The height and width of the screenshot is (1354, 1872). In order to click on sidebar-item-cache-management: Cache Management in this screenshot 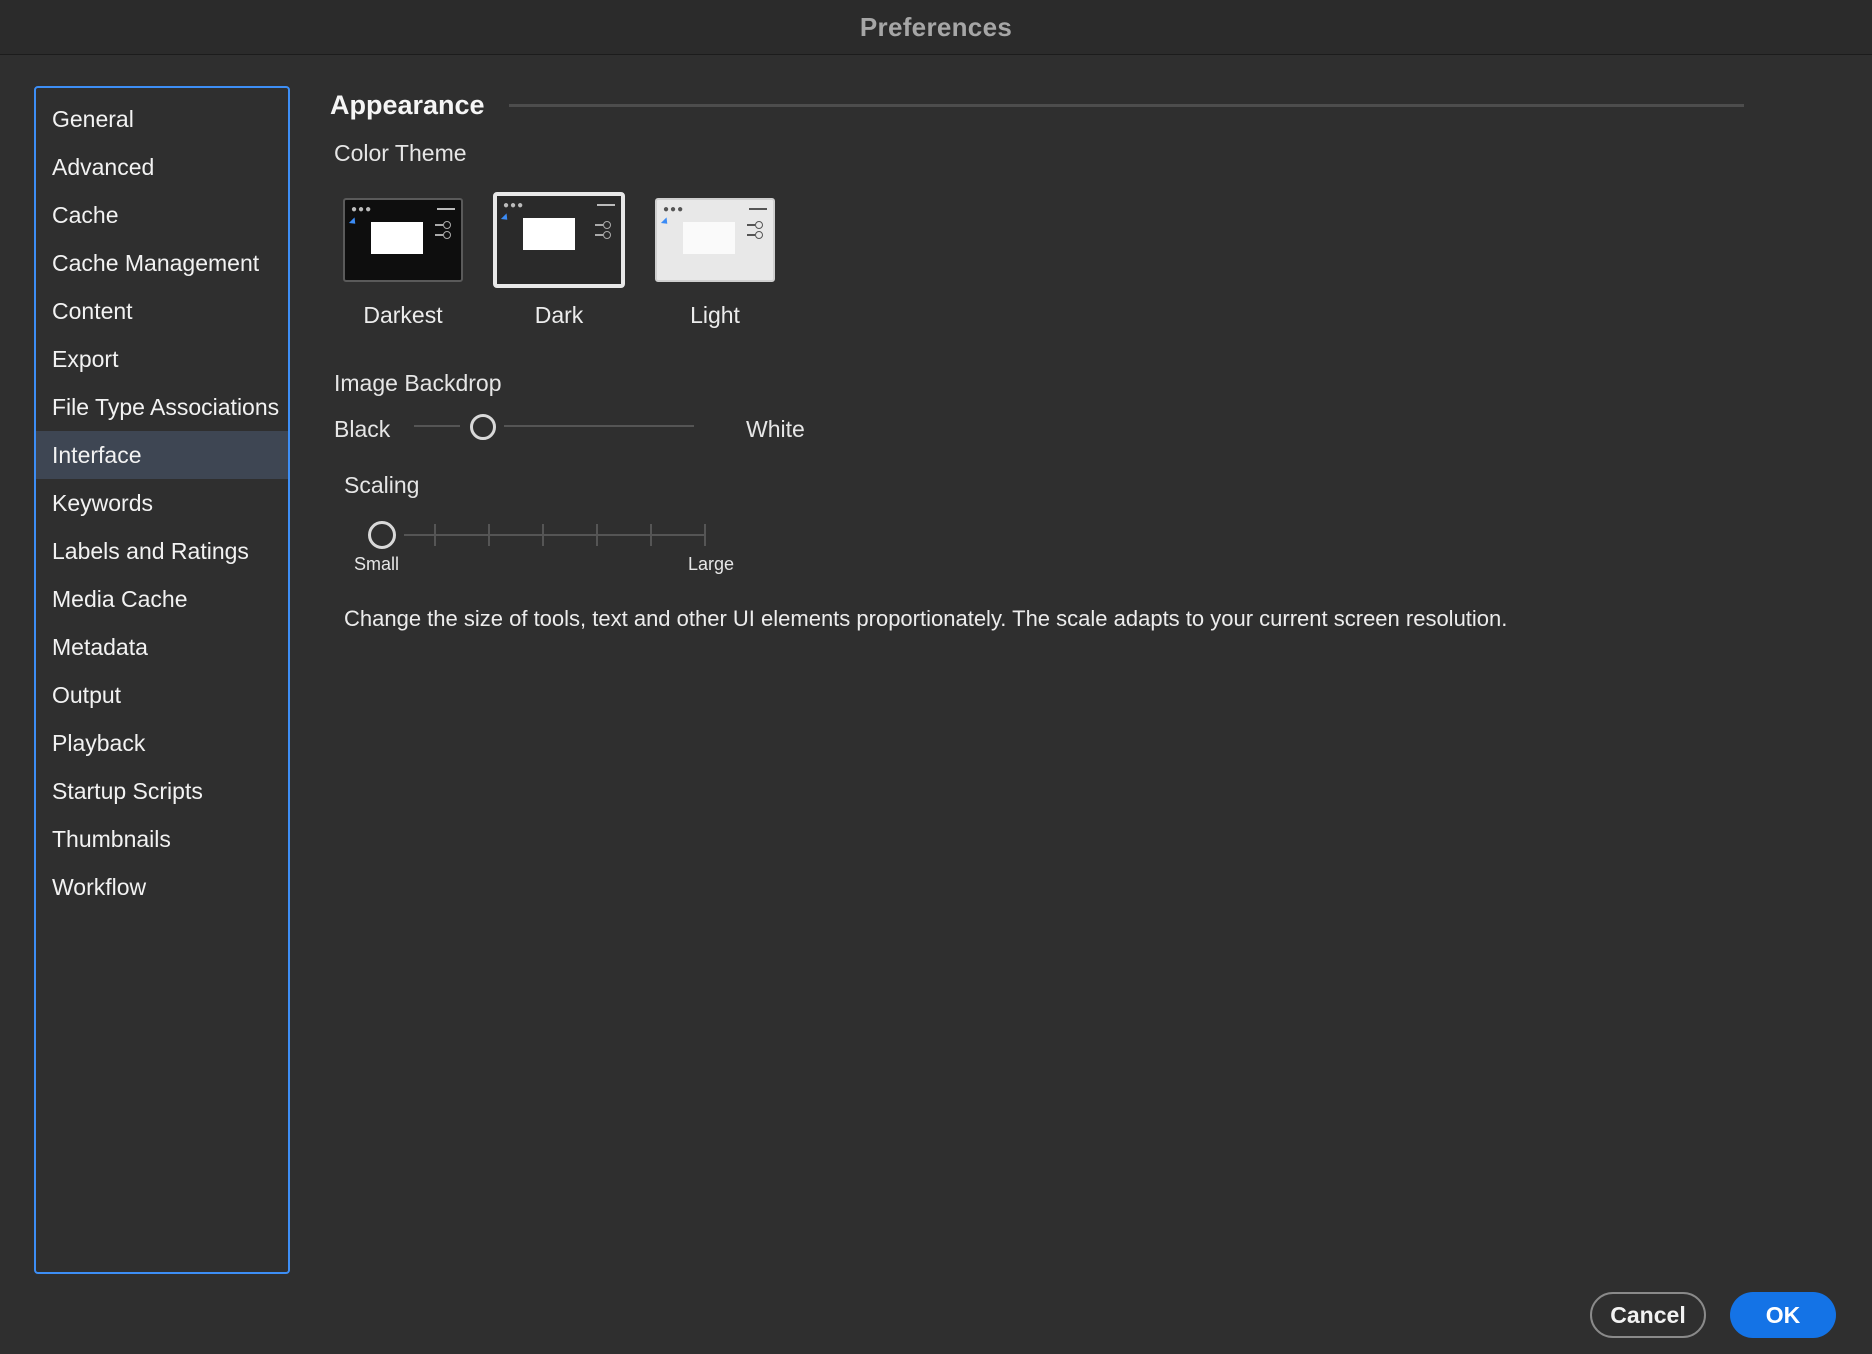, I will do `click(162, 263)`.